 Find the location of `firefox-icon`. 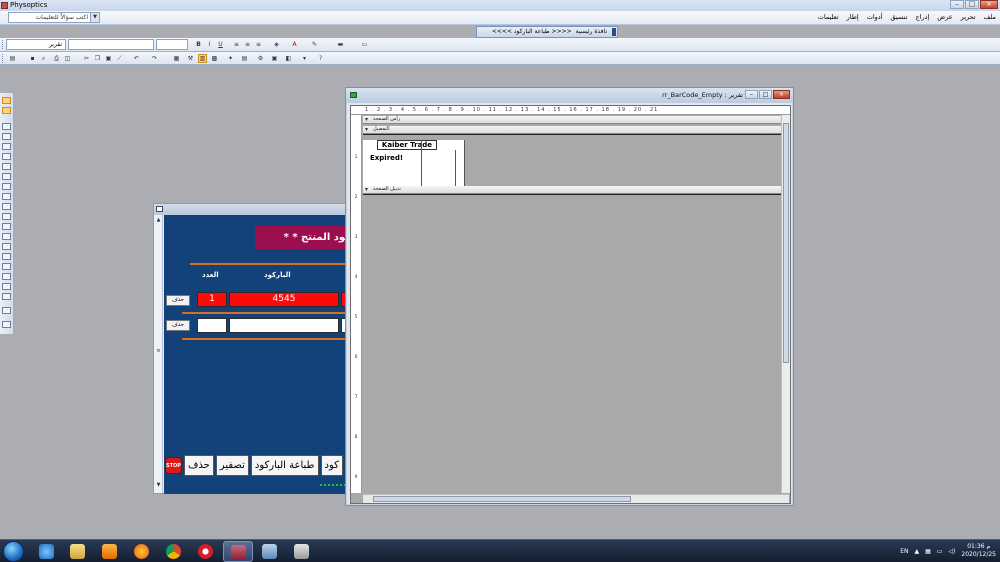

firefox-icon is located at coordinates (142, 551).